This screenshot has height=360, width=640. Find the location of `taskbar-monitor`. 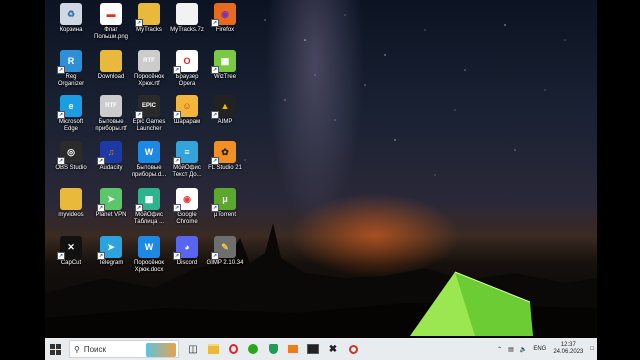

taskbar-monitor is located at coordinates (313, 349).